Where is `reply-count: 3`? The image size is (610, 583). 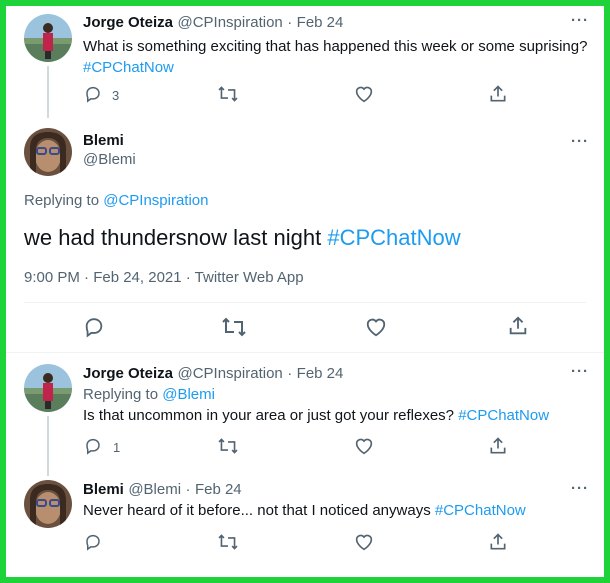 reply-count: 3 is located at coordinates (116, 95).